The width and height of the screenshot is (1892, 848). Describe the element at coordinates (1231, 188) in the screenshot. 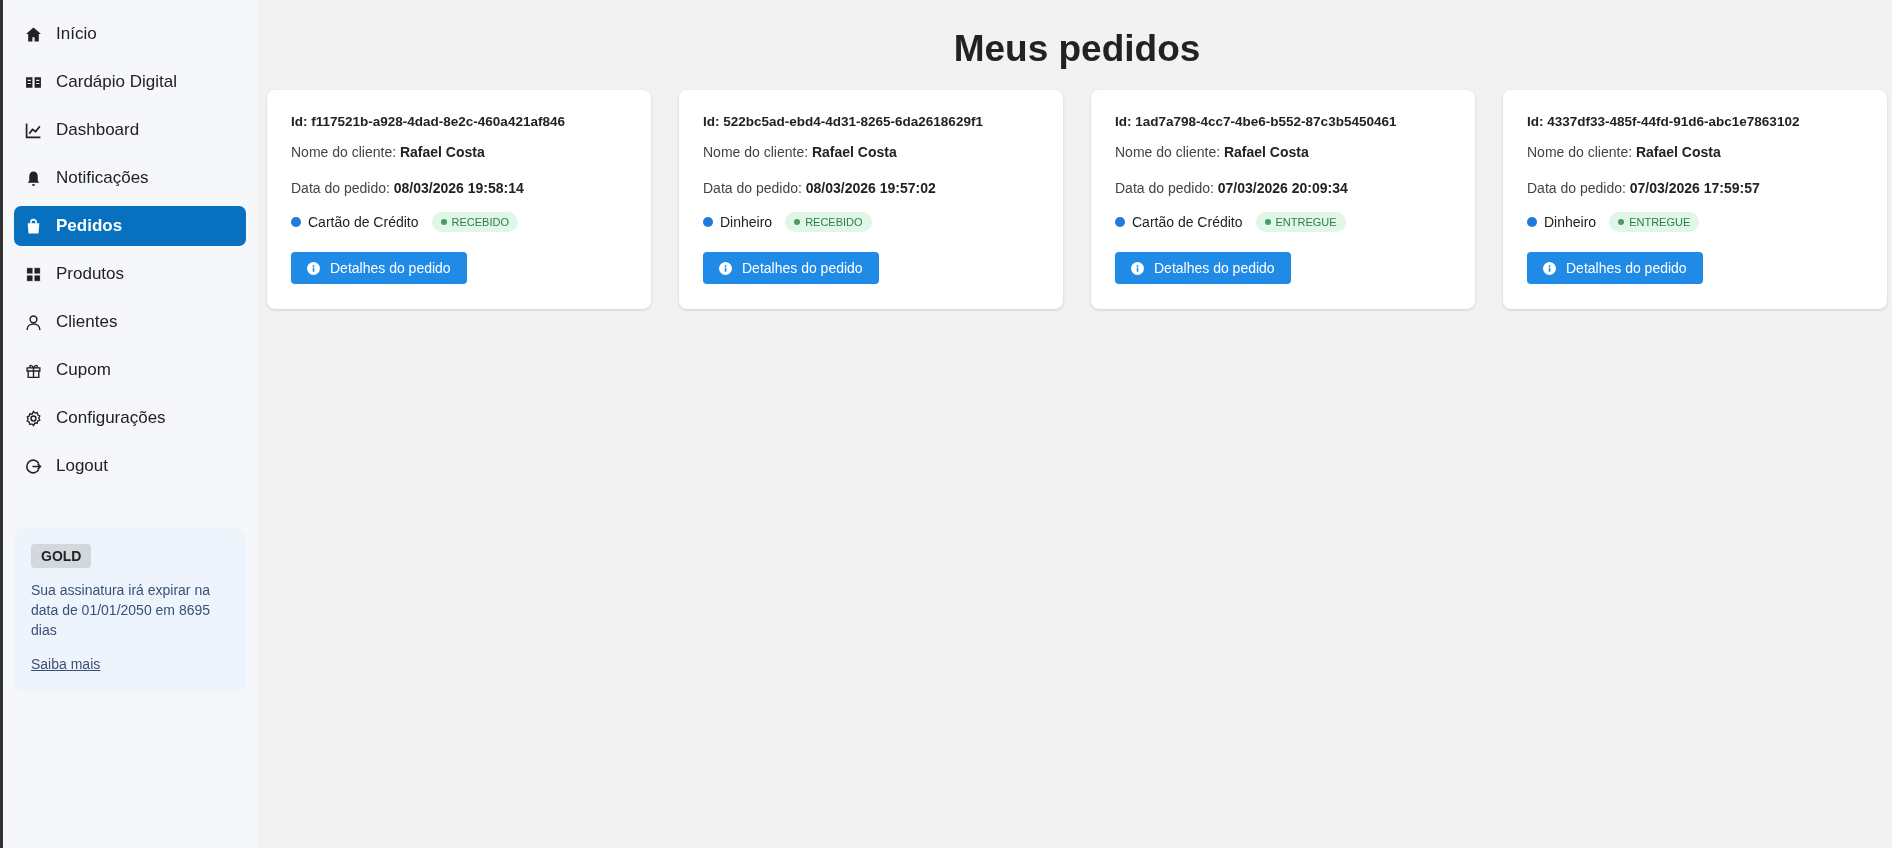

I see `order-date: Data do pedido: 07/03/2026 20:09:34` at that location.